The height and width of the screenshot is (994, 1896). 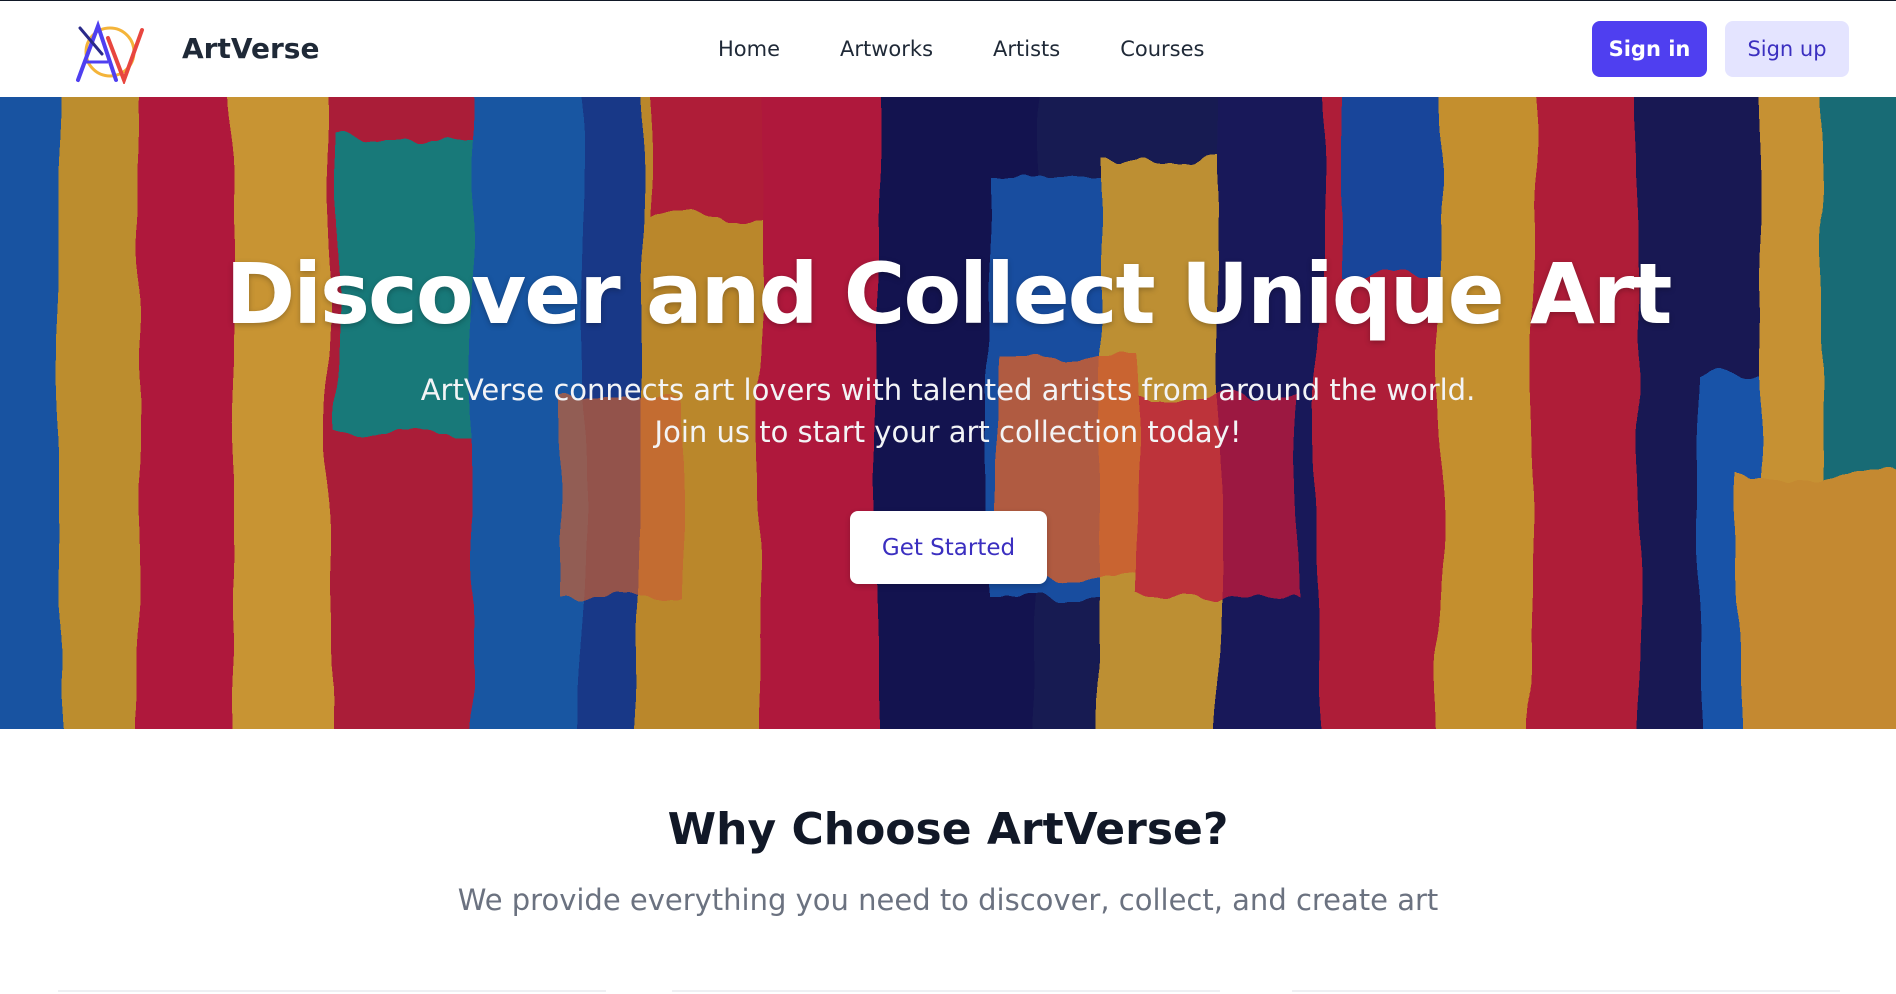 What do you see at coordinates (948, 829) in the screenshot?
I see `features-title: Why Choose ArtVerse?` at bounding box center [948, 829].